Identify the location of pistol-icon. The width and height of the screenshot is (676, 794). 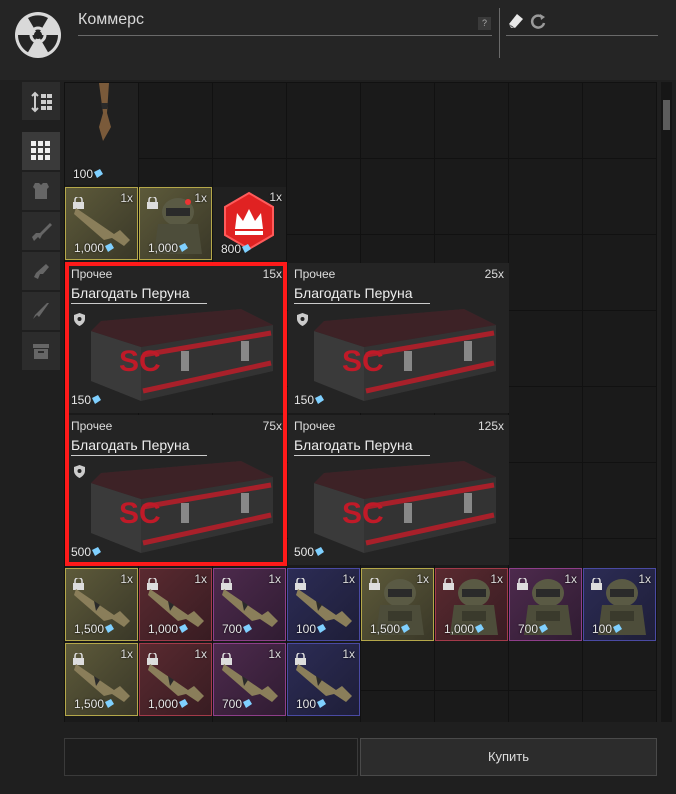
(41, 271).